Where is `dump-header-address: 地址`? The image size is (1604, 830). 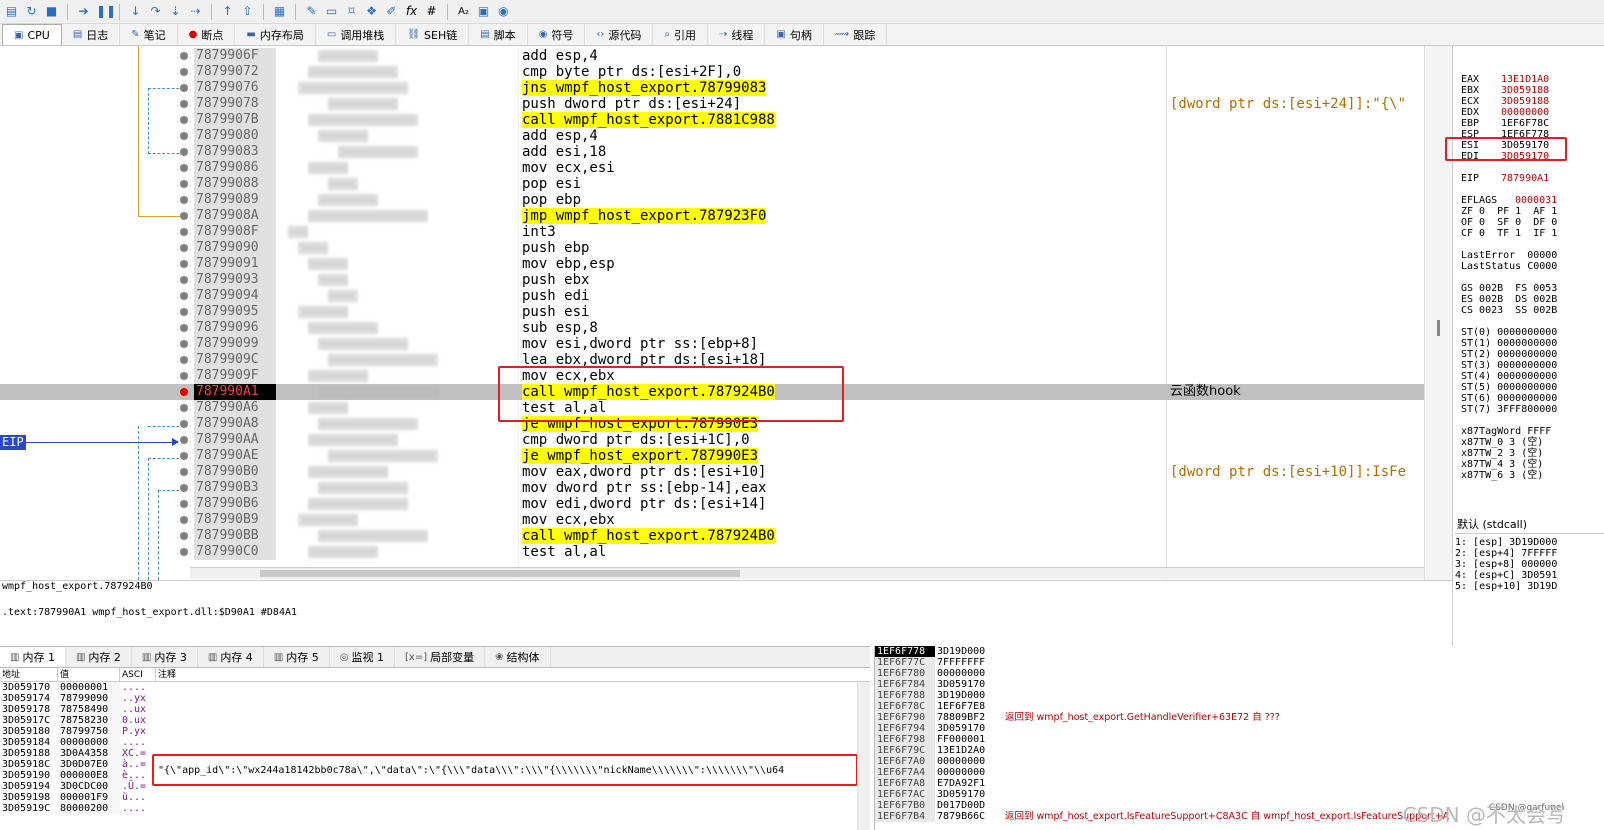
dump-header-address: 地址 is located at coordinates (29, 674).